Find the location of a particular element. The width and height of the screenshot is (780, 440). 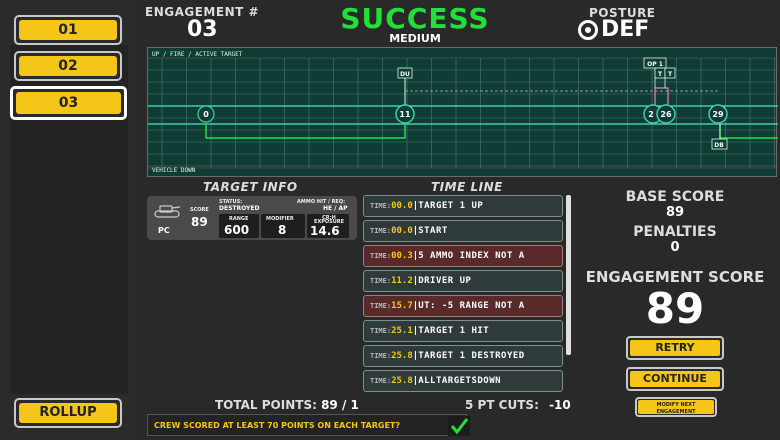

marker-11-label: 11 is located at coordinates (405, 114).